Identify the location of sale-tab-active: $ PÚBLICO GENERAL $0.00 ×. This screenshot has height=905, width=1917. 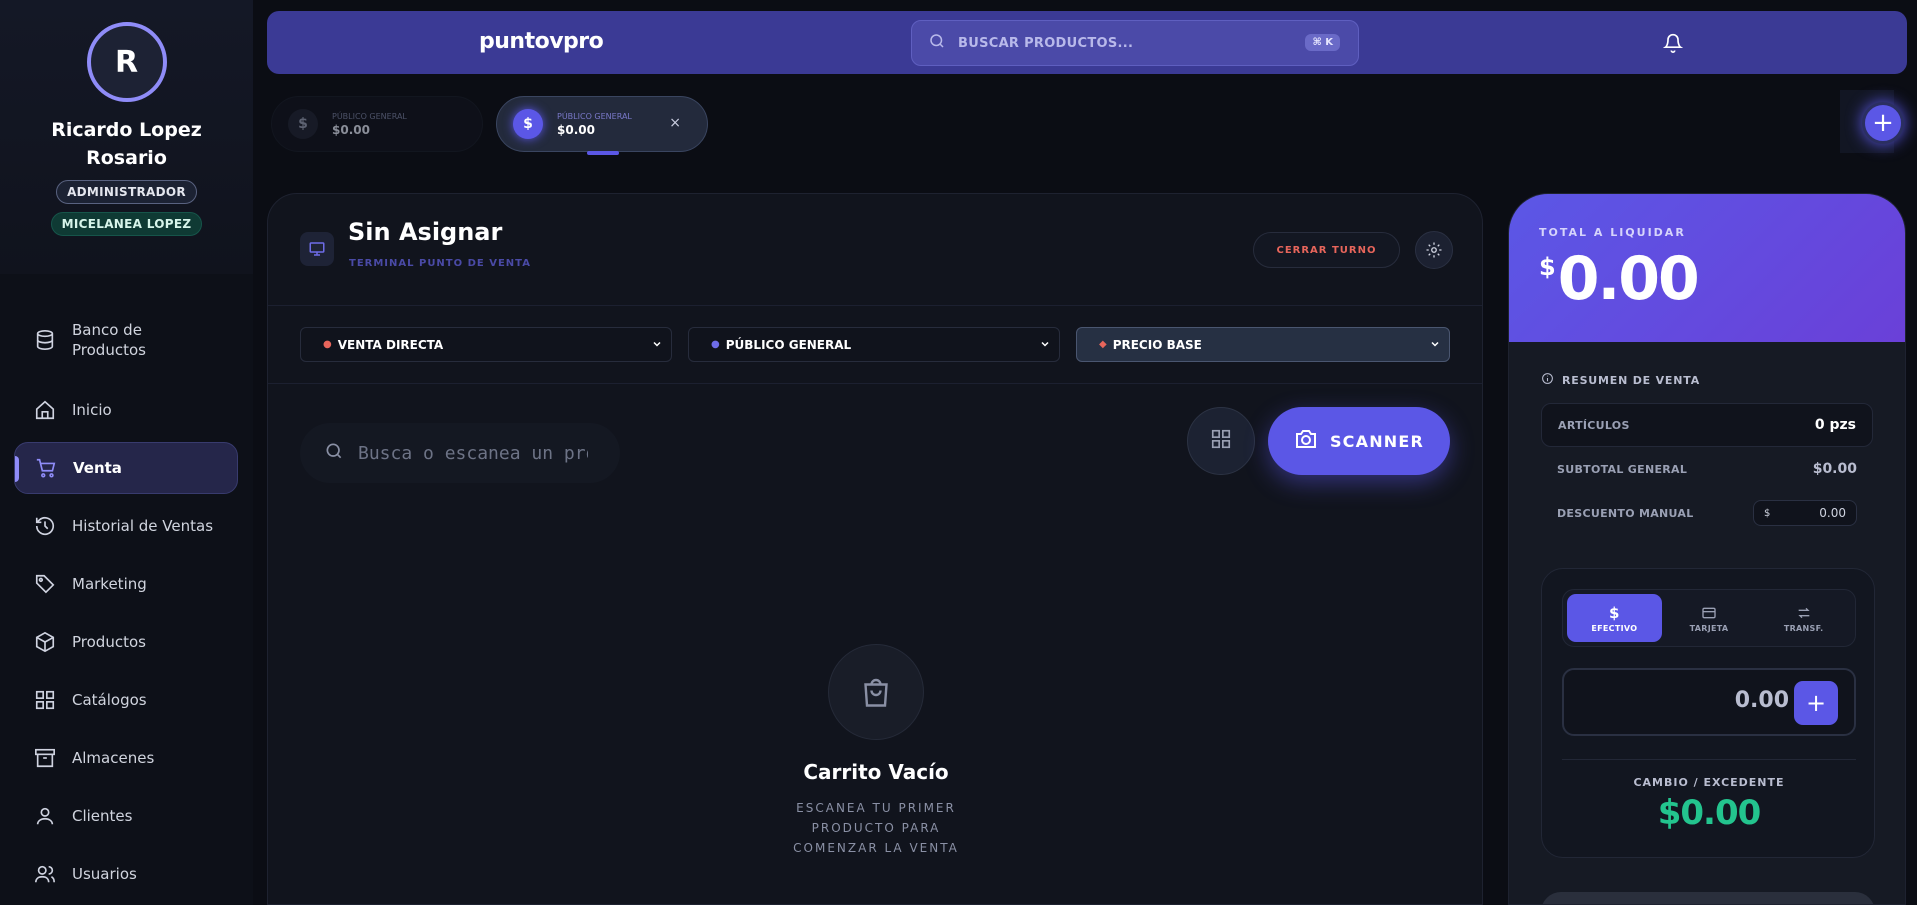
(602, 124).